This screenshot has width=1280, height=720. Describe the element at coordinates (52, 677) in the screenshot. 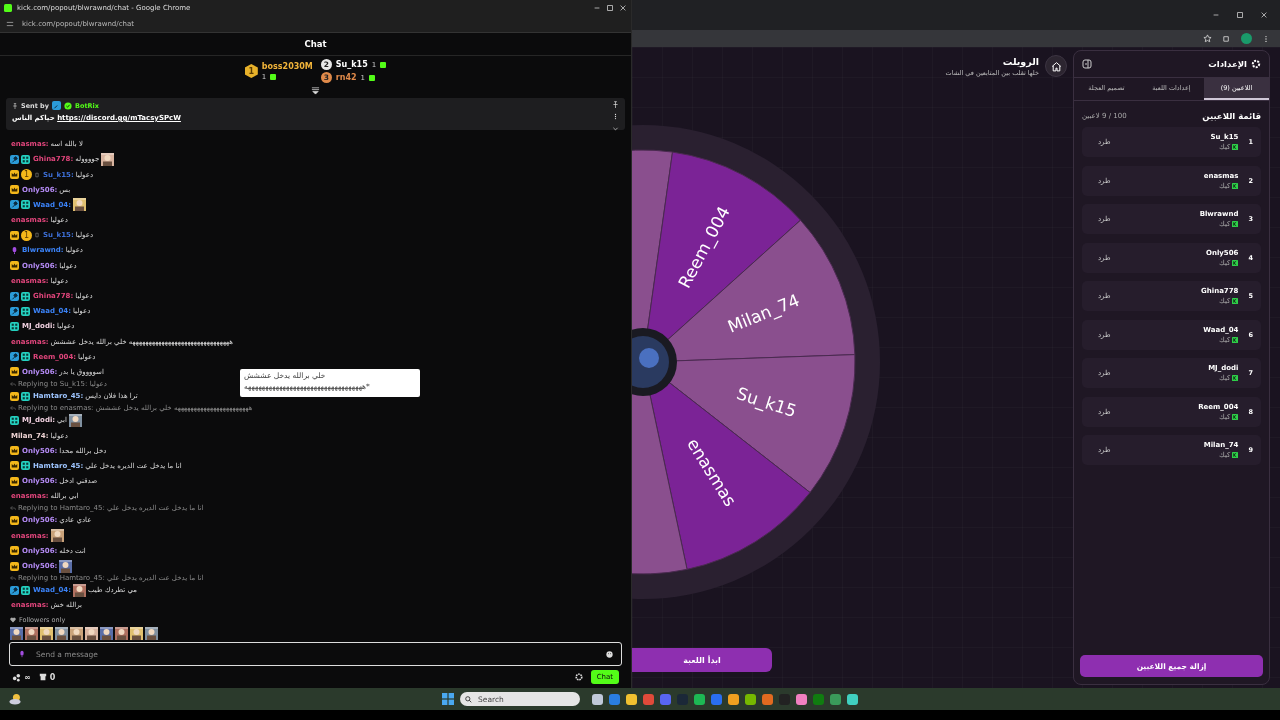

I see `store-count: 0` at that location.